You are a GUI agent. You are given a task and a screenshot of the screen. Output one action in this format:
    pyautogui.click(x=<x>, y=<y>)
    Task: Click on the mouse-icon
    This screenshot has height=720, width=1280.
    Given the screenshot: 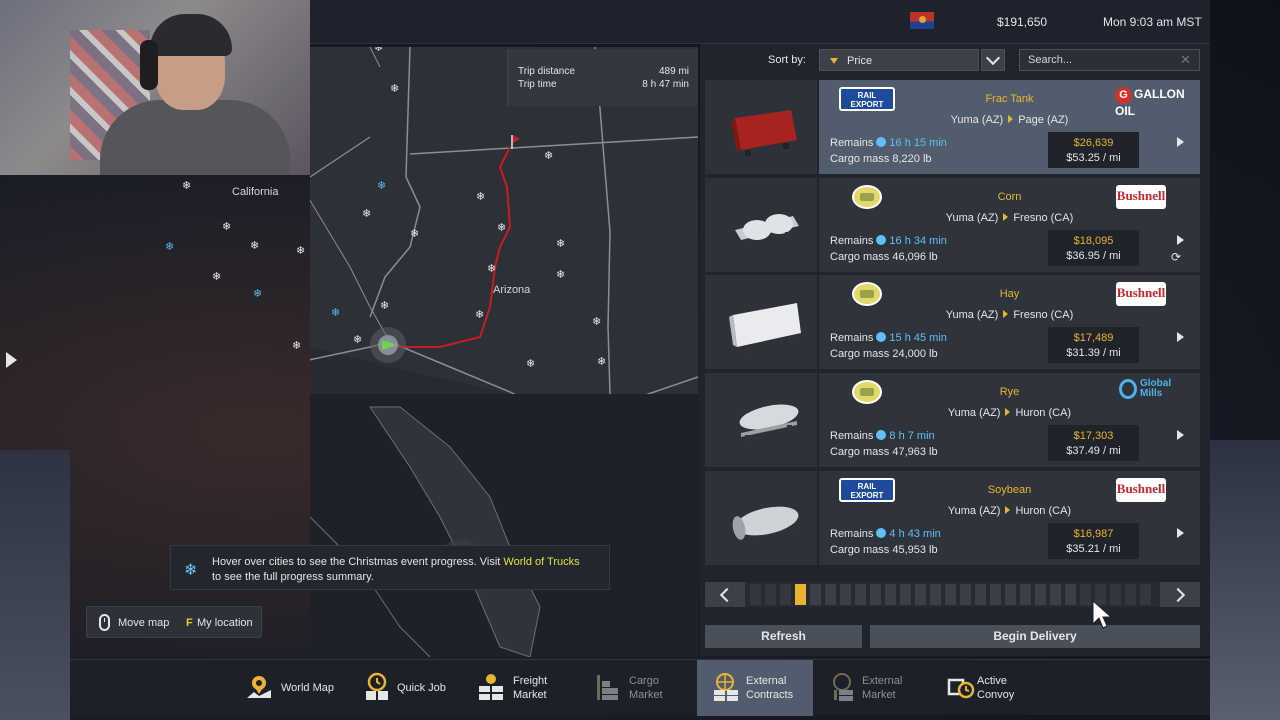 What is the action you would take?
    pyautogui.click(x=104, y=622)
    